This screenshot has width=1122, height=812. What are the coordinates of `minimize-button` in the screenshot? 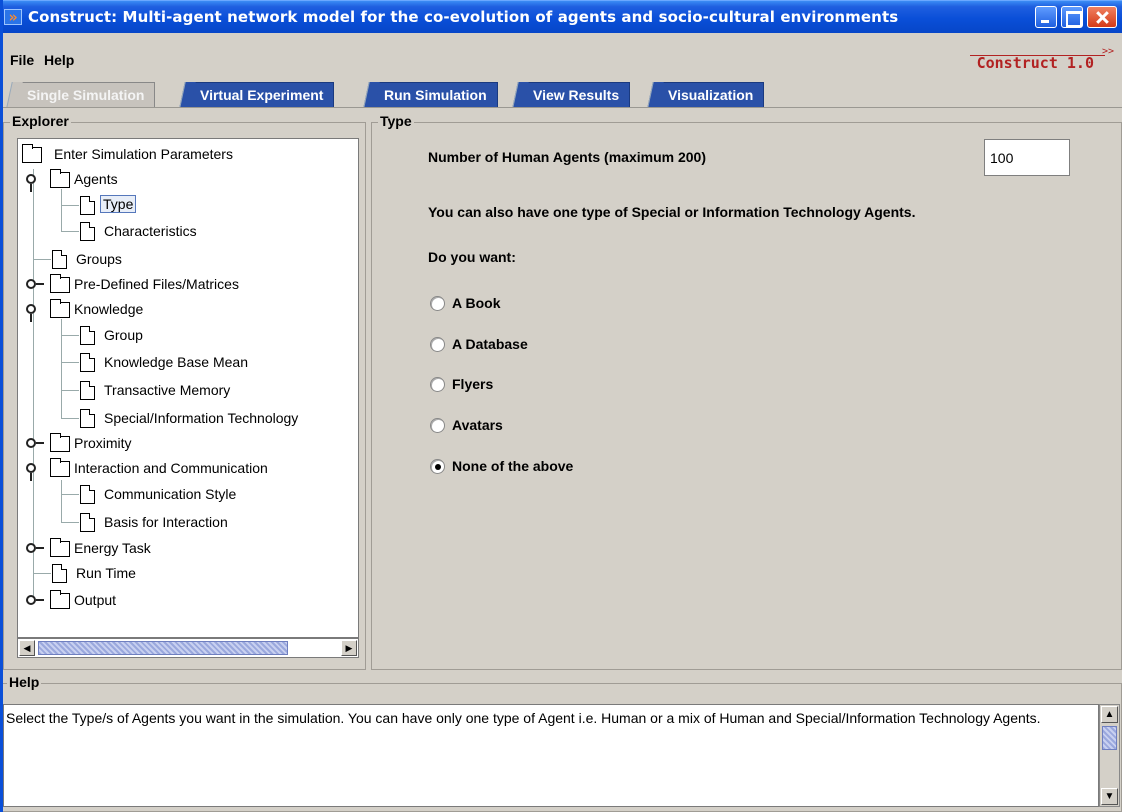 It's located at (1046, 17).